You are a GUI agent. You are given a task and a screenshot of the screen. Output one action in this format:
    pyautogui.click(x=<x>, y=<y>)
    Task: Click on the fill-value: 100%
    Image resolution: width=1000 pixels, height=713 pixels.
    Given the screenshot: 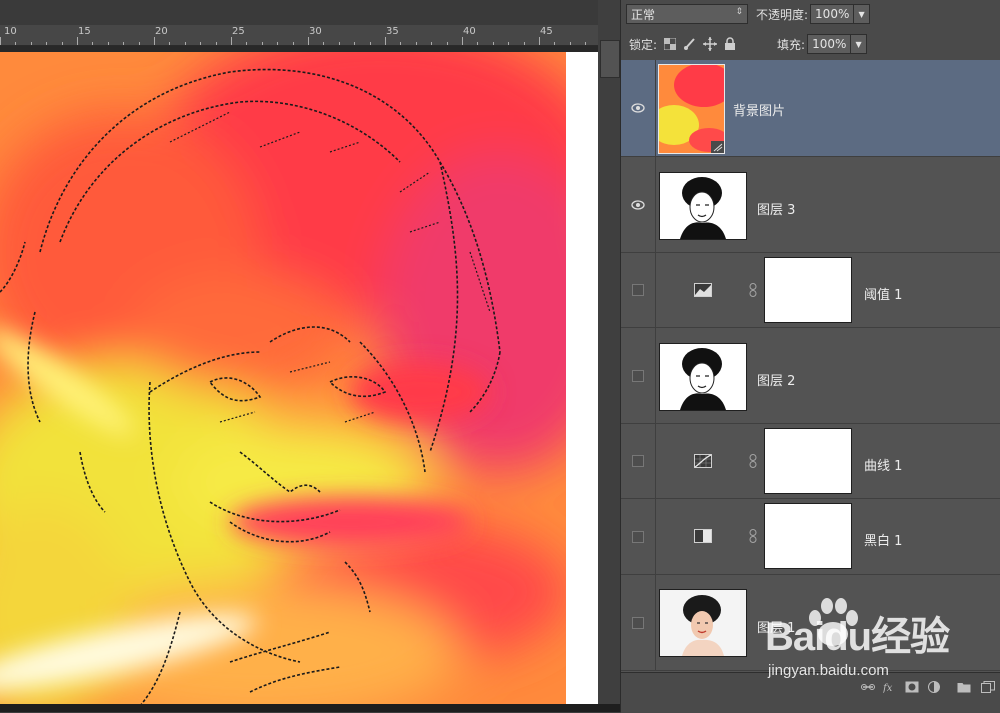 What is the action you would take?
    pyautogui.click(x=829, y=44)
    